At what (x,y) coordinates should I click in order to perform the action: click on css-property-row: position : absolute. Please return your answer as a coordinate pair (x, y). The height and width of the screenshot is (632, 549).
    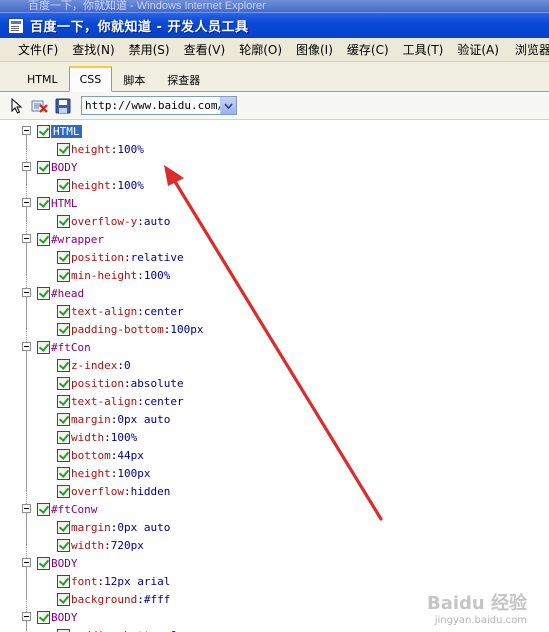
    Looking at the image, I should click on (120, 383).